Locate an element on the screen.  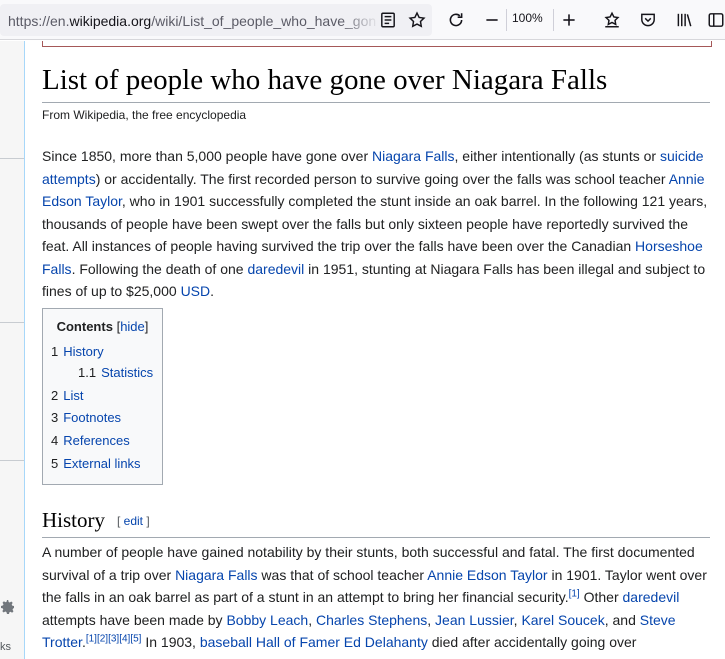
text-run: Other is located at coordinates (601, 597).